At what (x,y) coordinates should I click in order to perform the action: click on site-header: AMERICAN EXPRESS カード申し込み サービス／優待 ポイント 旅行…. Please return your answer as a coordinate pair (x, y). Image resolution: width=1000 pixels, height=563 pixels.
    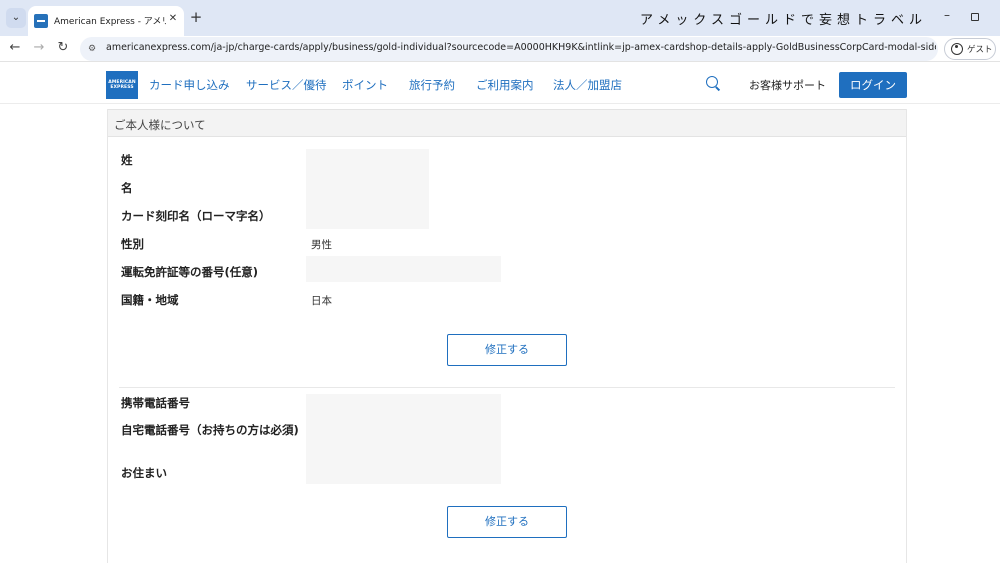
    Looking at the image, I should click on (500, 83).